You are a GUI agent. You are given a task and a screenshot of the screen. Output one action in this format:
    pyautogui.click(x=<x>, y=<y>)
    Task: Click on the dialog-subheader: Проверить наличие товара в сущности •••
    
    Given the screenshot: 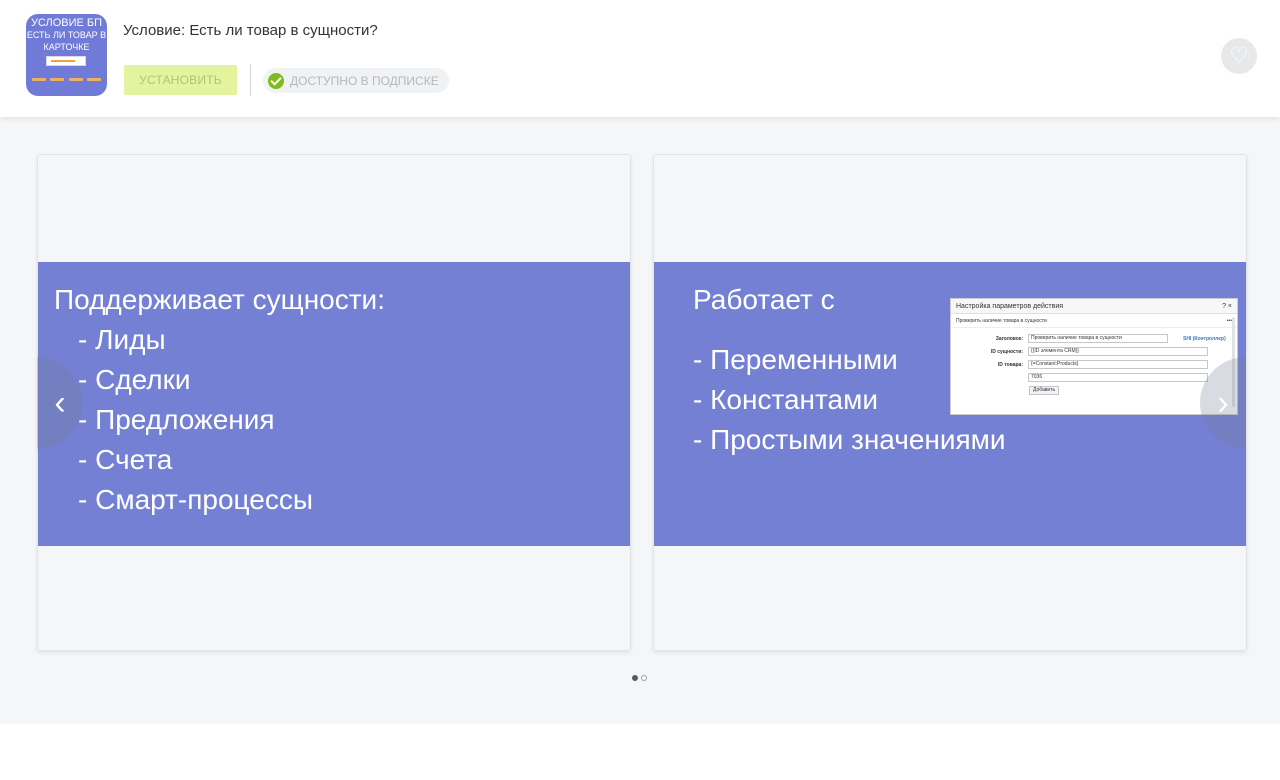 What is the action you would take?
    pyautogui.click(x=1094, y=321)
    